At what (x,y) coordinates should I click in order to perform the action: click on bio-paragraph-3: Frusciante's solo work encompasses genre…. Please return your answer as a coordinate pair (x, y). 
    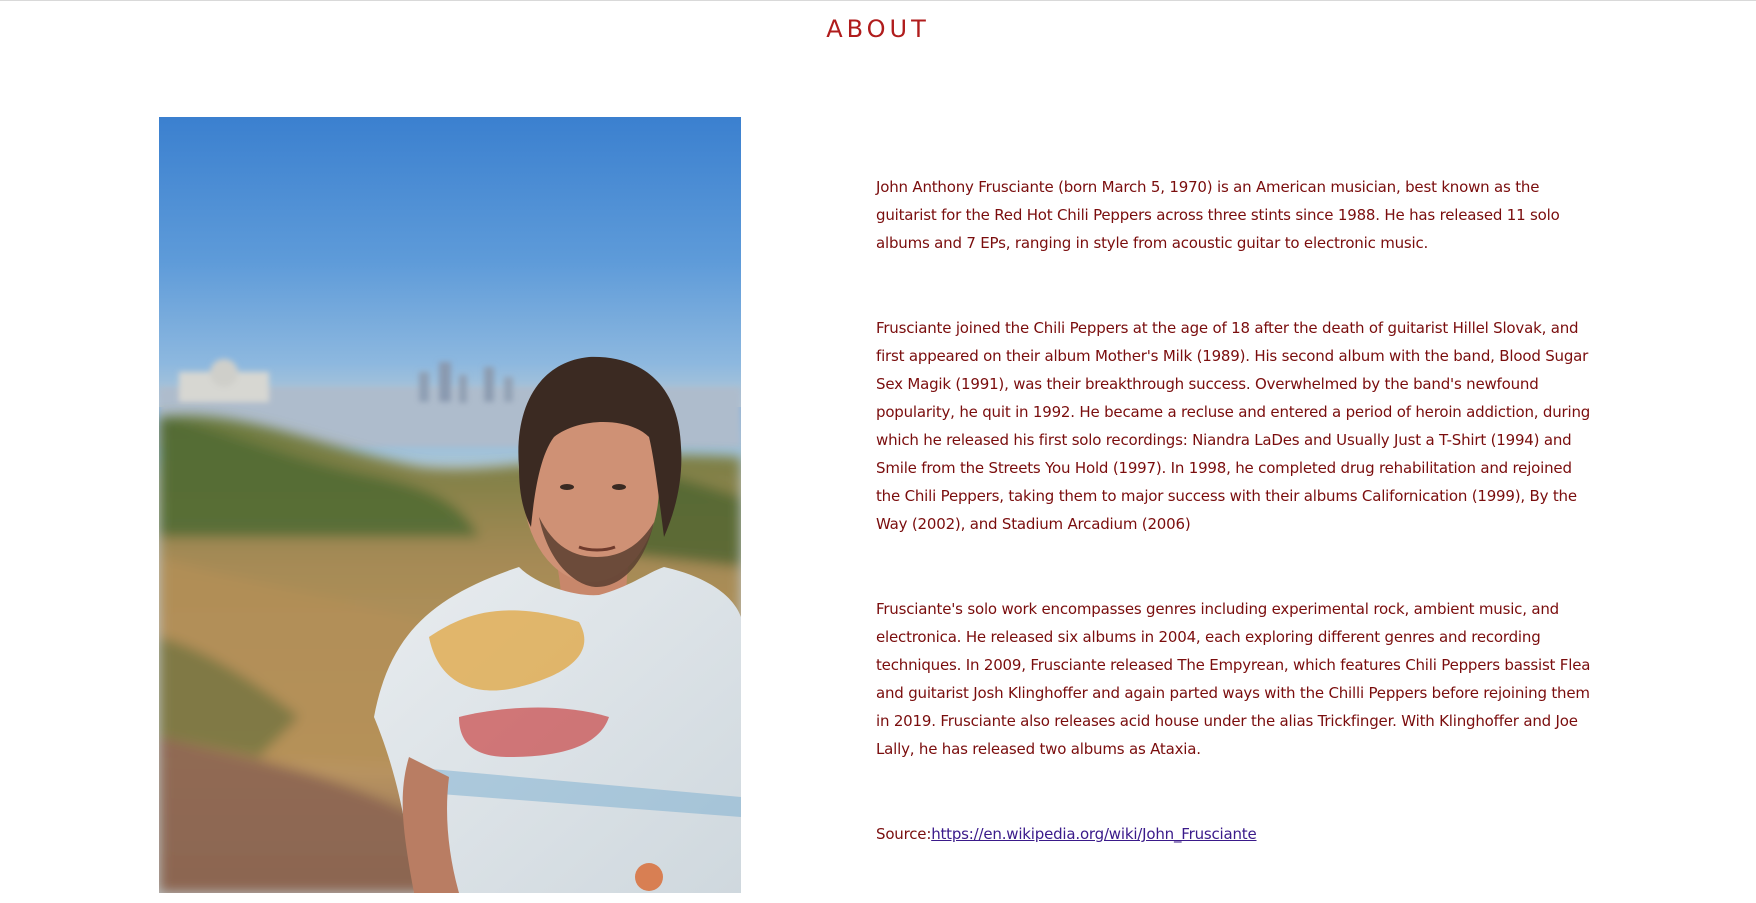
    Looking at the image, I should click on (1233, 679).